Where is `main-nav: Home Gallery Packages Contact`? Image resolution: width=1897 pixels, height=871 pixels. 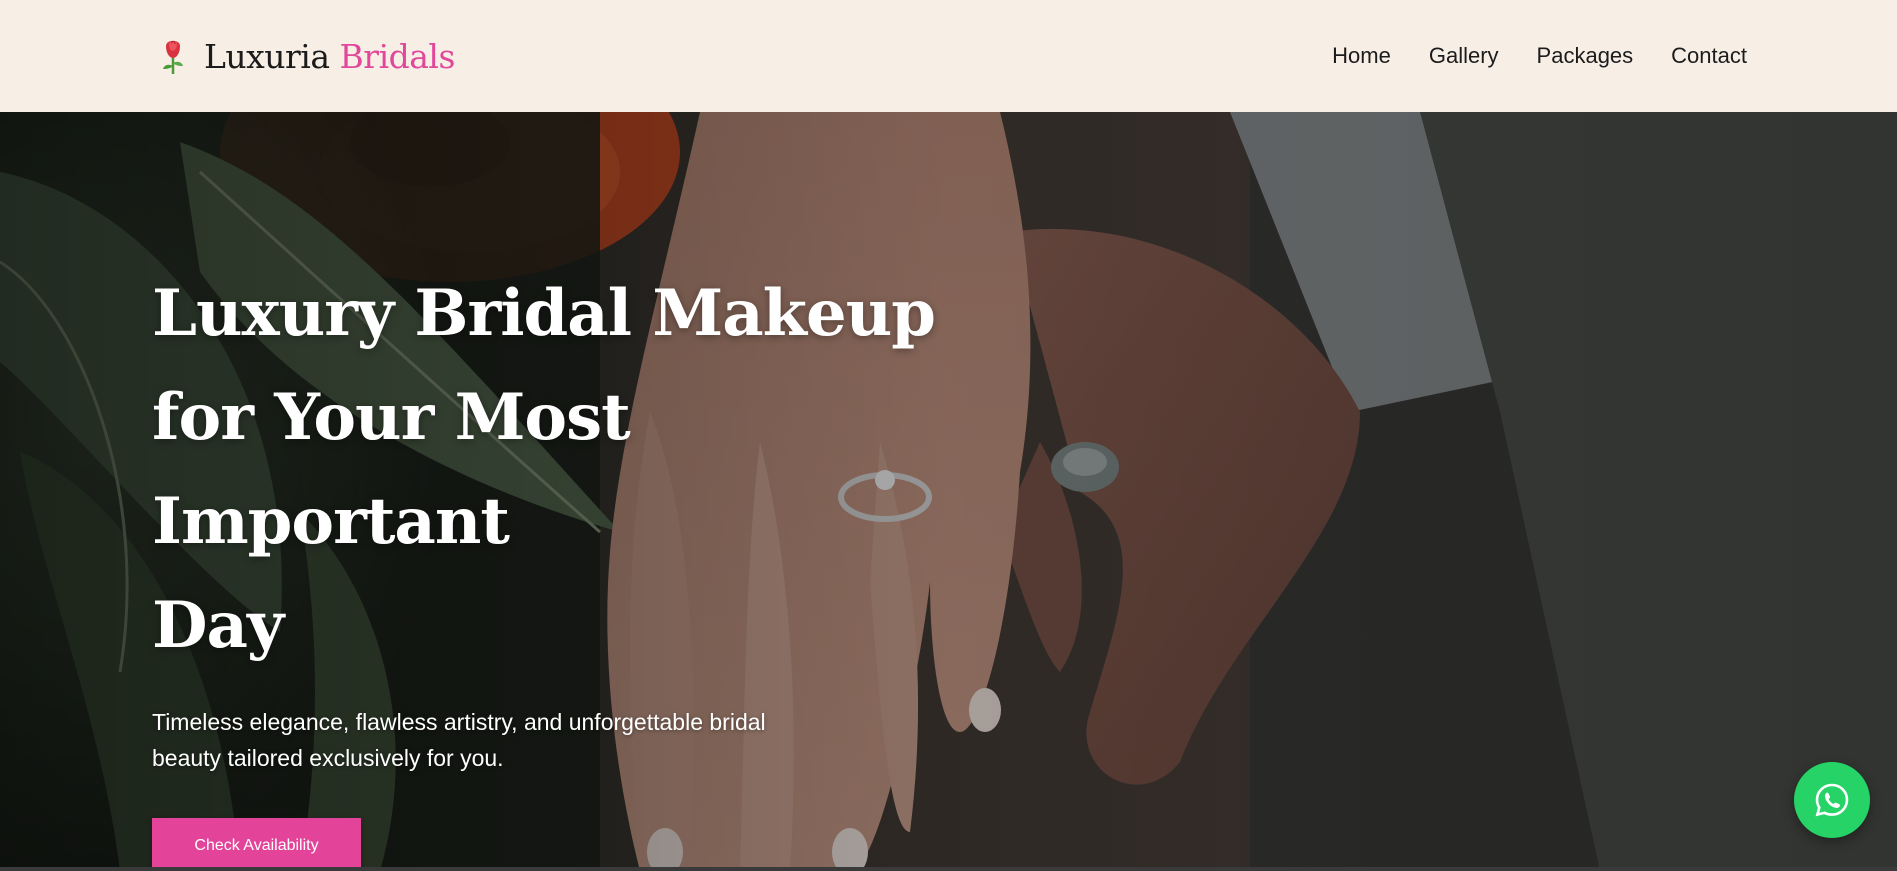
main-nav: Home Gallery Packages Contact is located at coordinates (1539, 56).